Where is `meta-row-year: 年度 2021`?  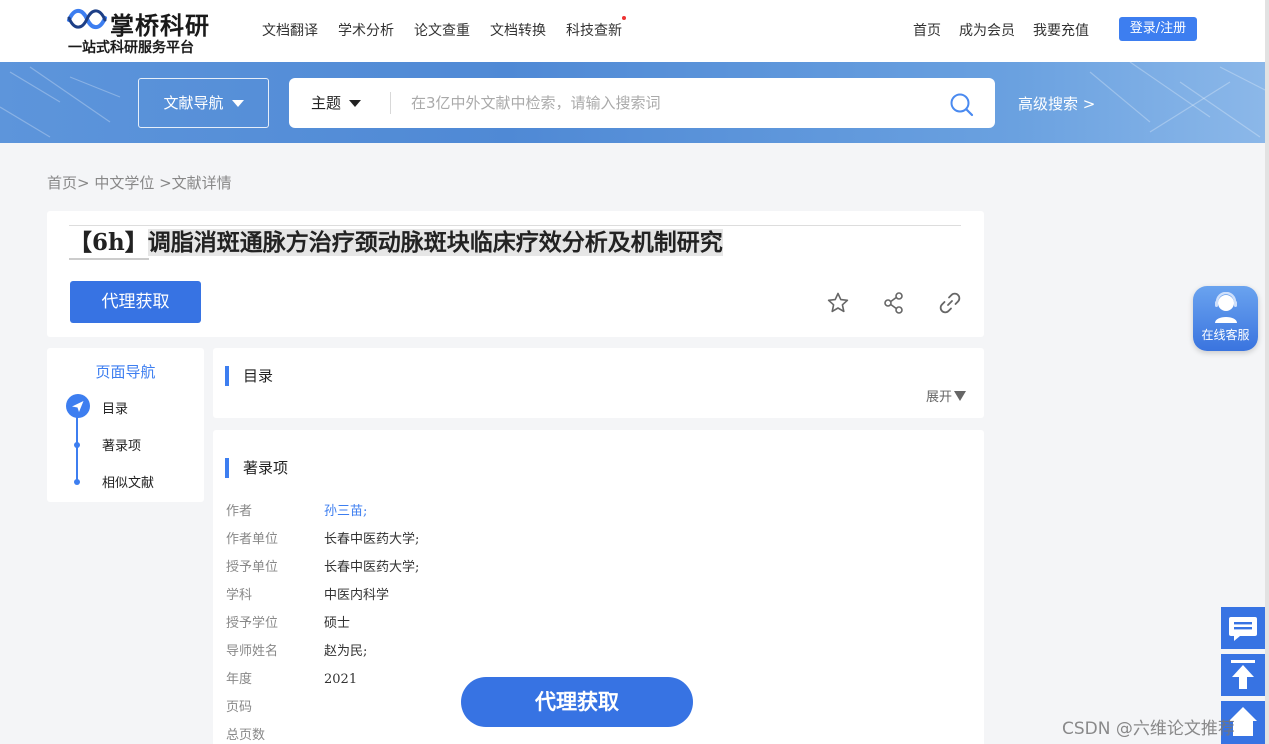
meta-row-year: 年度 2021 is located at coordinates (291, 678).